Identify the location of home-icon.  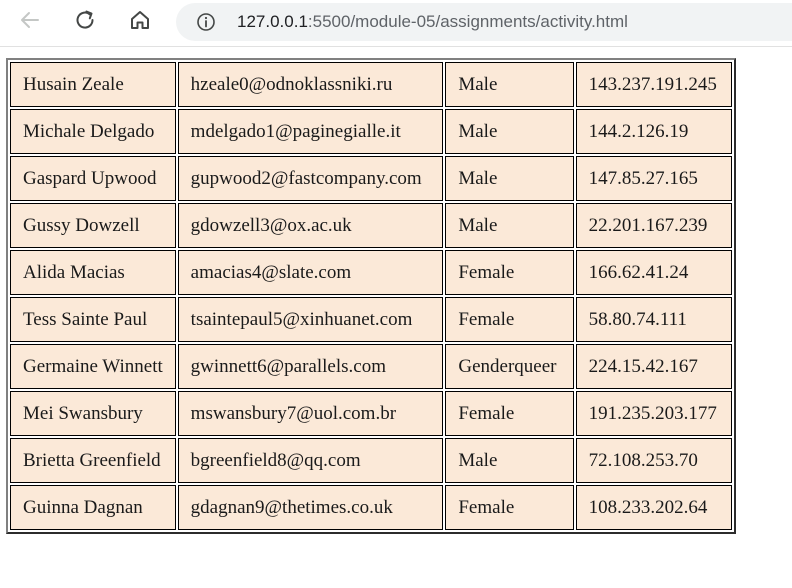
(140, 22).